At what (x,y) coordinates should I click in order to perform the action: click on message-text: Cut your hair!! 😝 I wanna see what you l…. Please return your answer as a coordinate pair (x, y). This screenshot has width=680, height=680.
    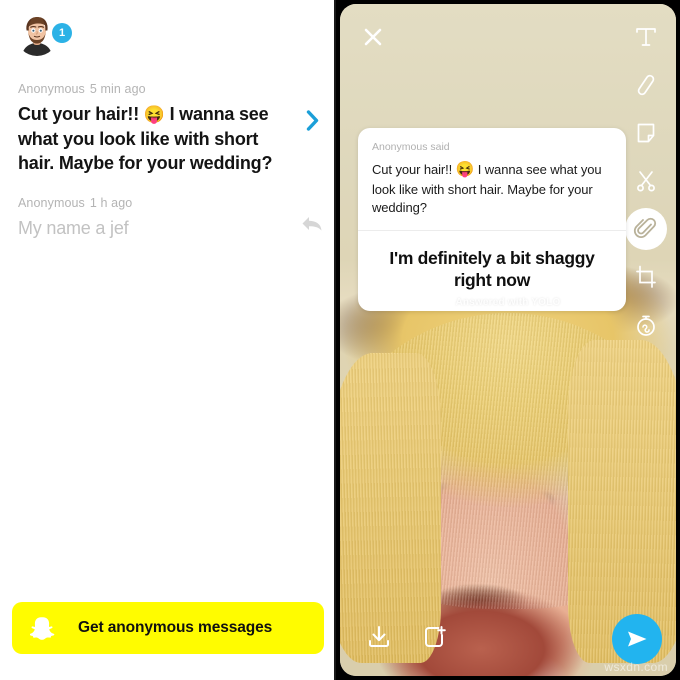
    Looking at the image, I should click on (157, 139).